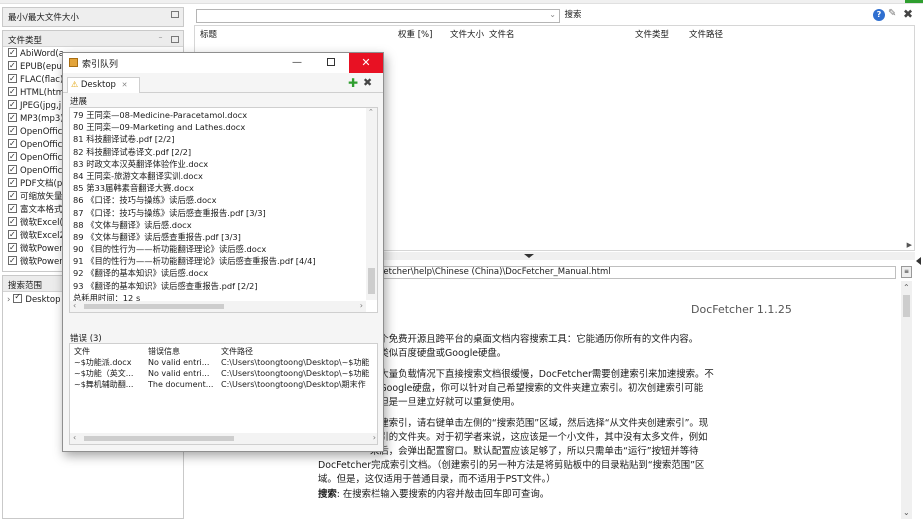 The width and height of the screenshot is (923, 523). I want to click on err-col-message: 错误信息, so click(182, 351).